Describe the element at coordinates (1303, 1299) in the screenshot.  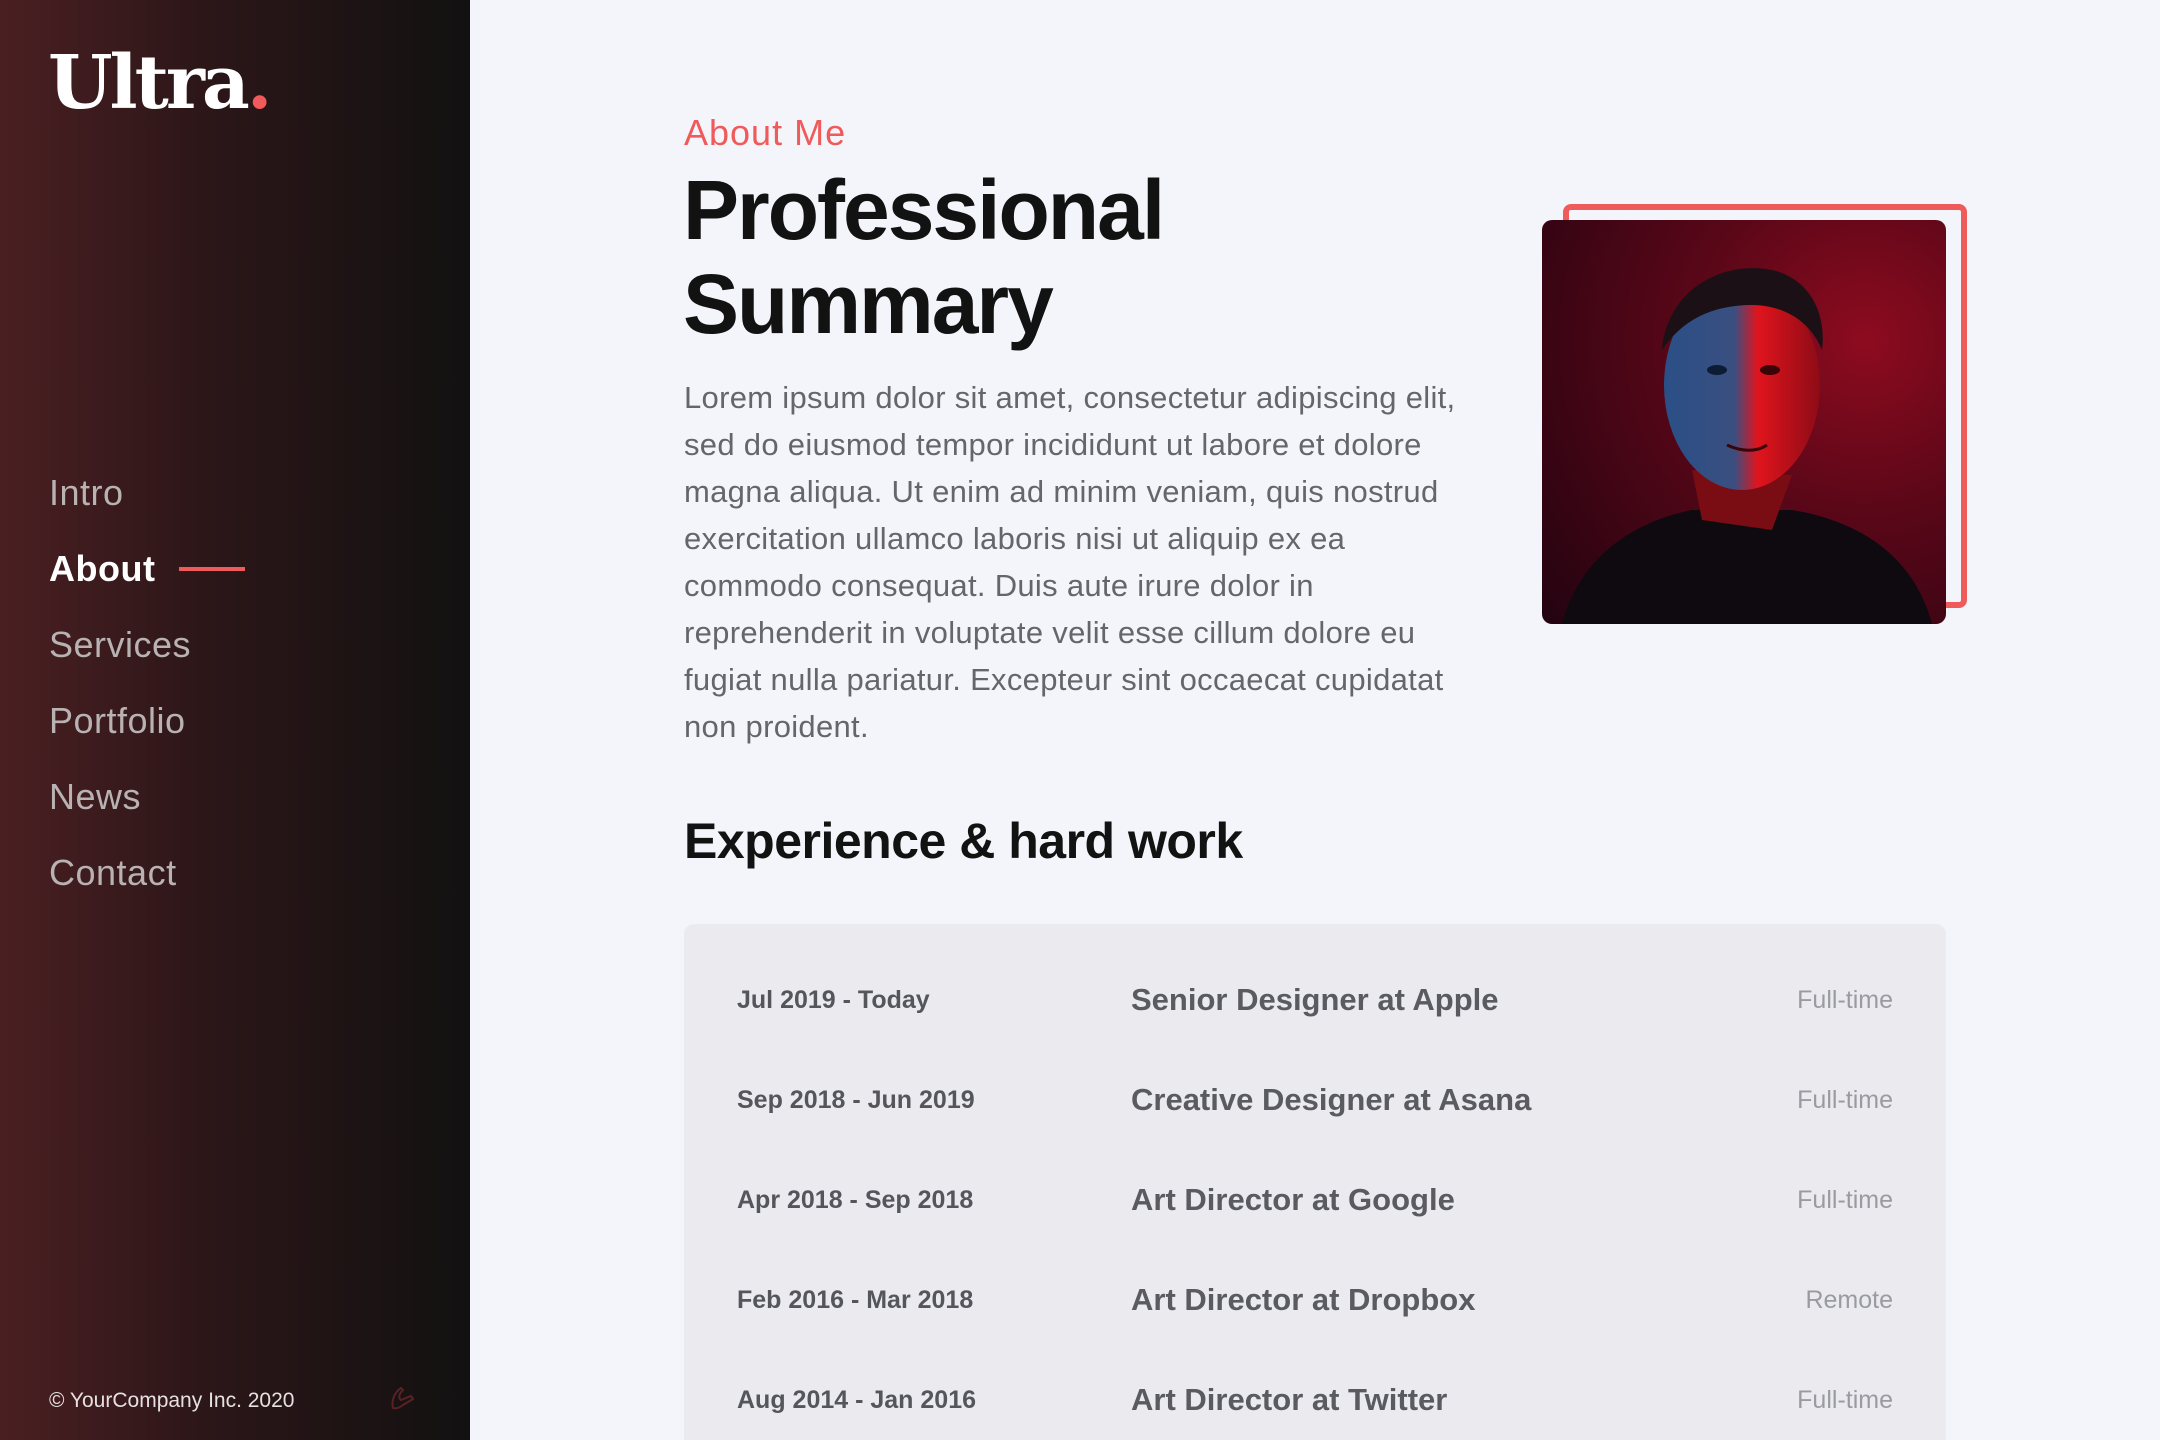
I see `experience-role: Art Director at Dropbox` at that location.